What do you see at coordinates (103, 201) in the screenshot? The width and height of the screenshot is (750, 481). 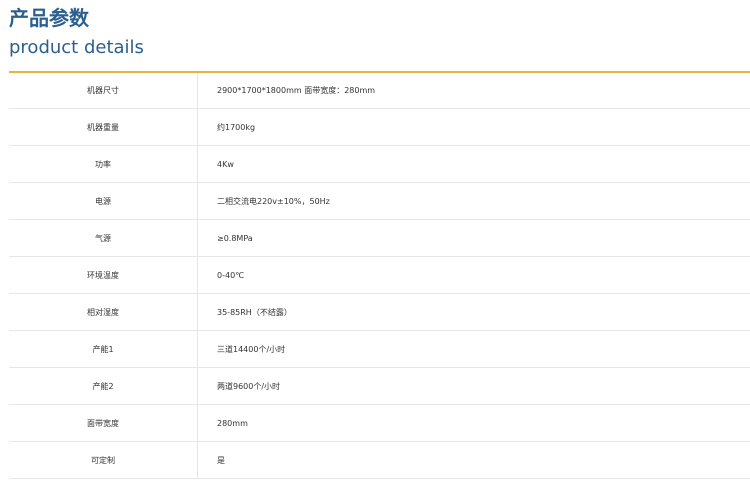 I see `spec-label: 电源` at bounding box center [103, 201].